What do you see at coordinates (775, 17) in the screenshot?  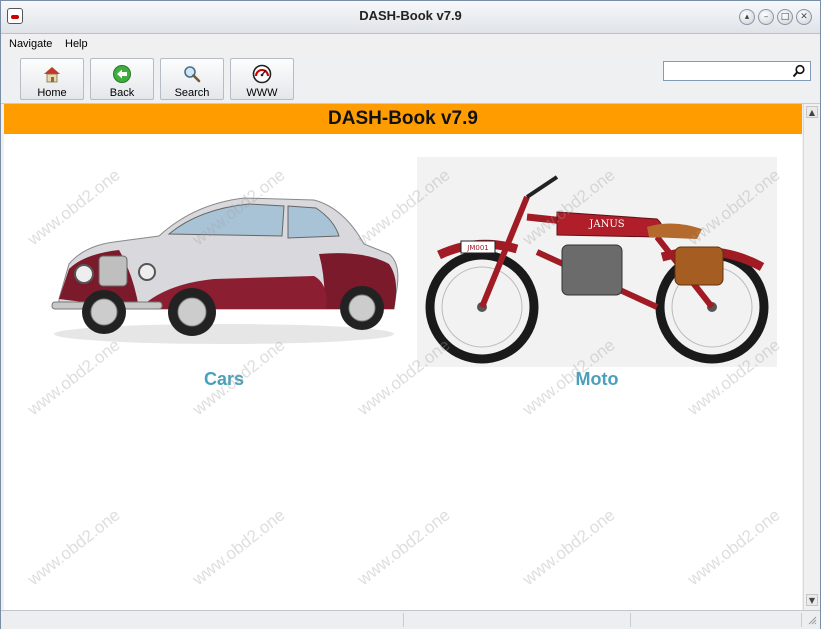 I see `window-controls: ▴ – □ ✕` at bounding box center [775, 17].